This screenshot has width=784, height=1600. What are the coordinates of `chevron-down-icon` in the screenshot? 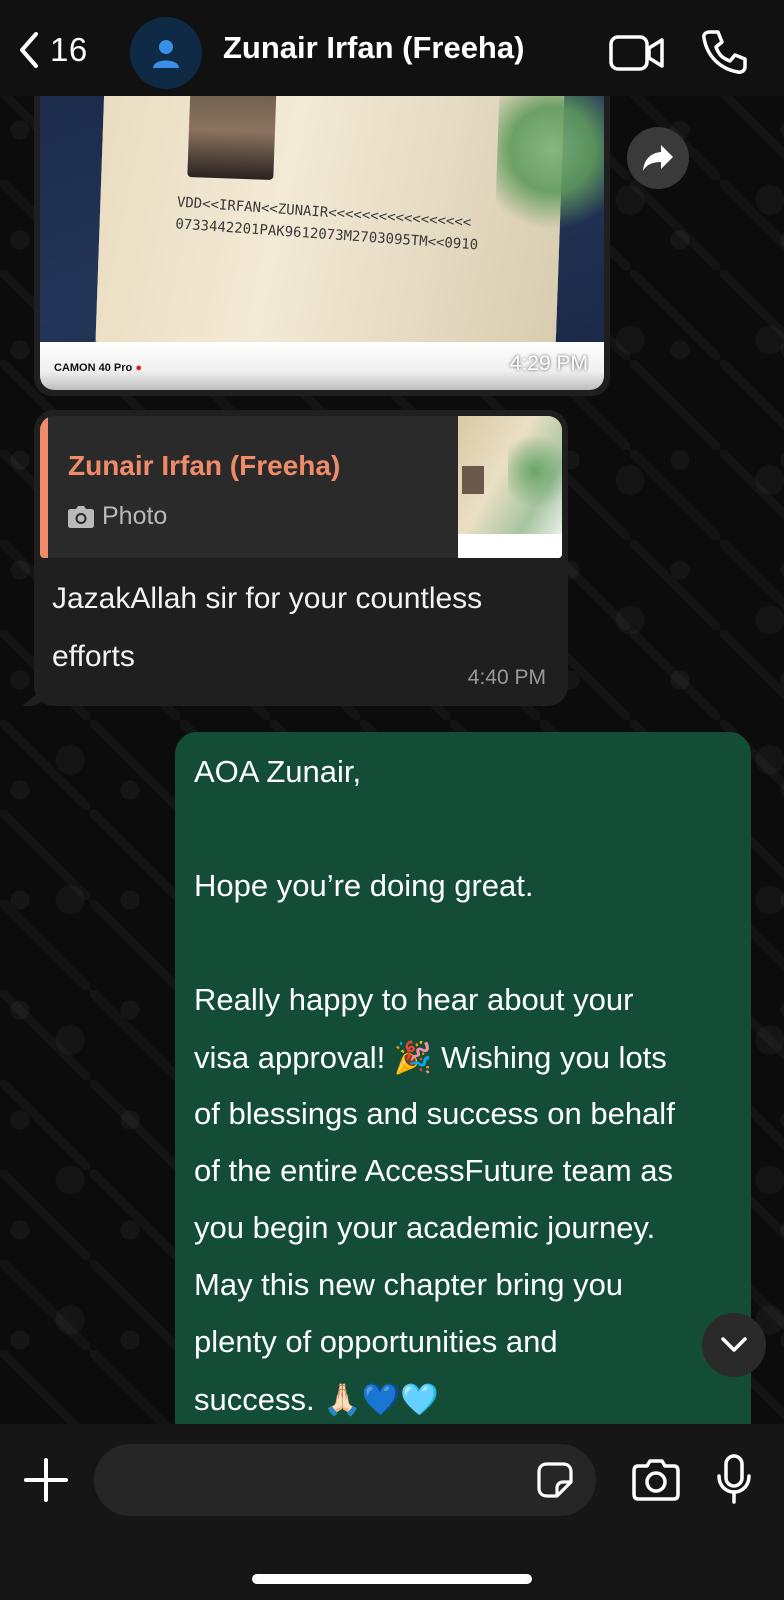 It's located at (734, 1344).